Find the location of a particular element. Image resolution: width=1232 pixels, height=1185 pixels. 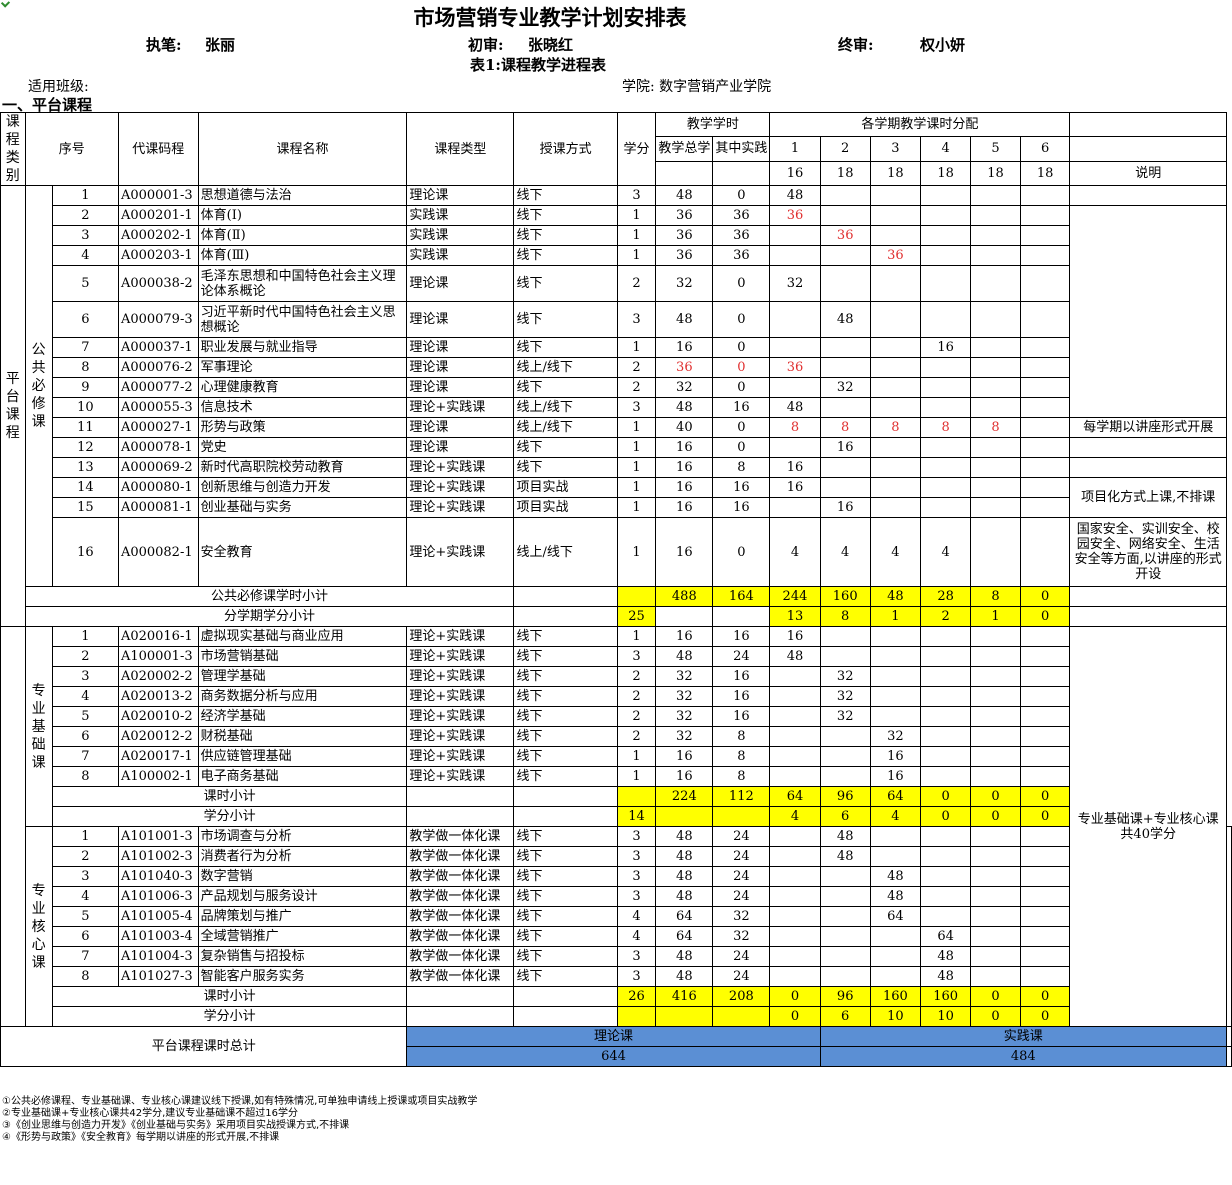

practice-hours: 36 is located at coordinates (741, 255).